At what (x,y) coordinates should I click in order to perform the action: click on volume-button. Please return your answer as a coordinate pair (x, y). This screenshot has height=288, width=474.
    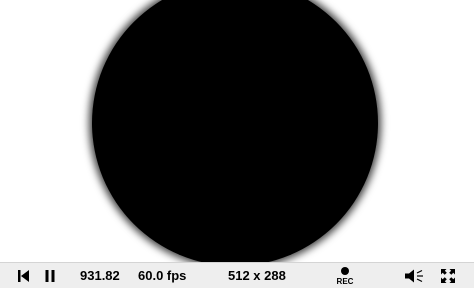
    Looking at the image, I should click on (415, 275).